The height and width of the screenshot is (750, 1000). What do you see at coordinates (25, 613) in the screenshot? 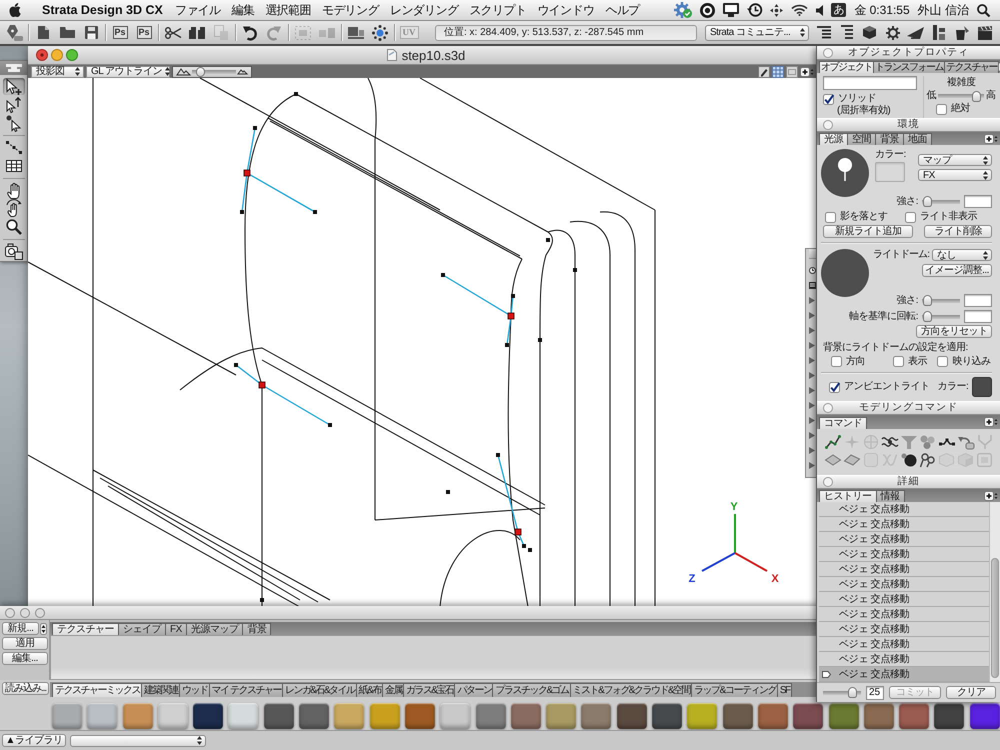
I see `minimize-button` at bounding box center [25, 613].